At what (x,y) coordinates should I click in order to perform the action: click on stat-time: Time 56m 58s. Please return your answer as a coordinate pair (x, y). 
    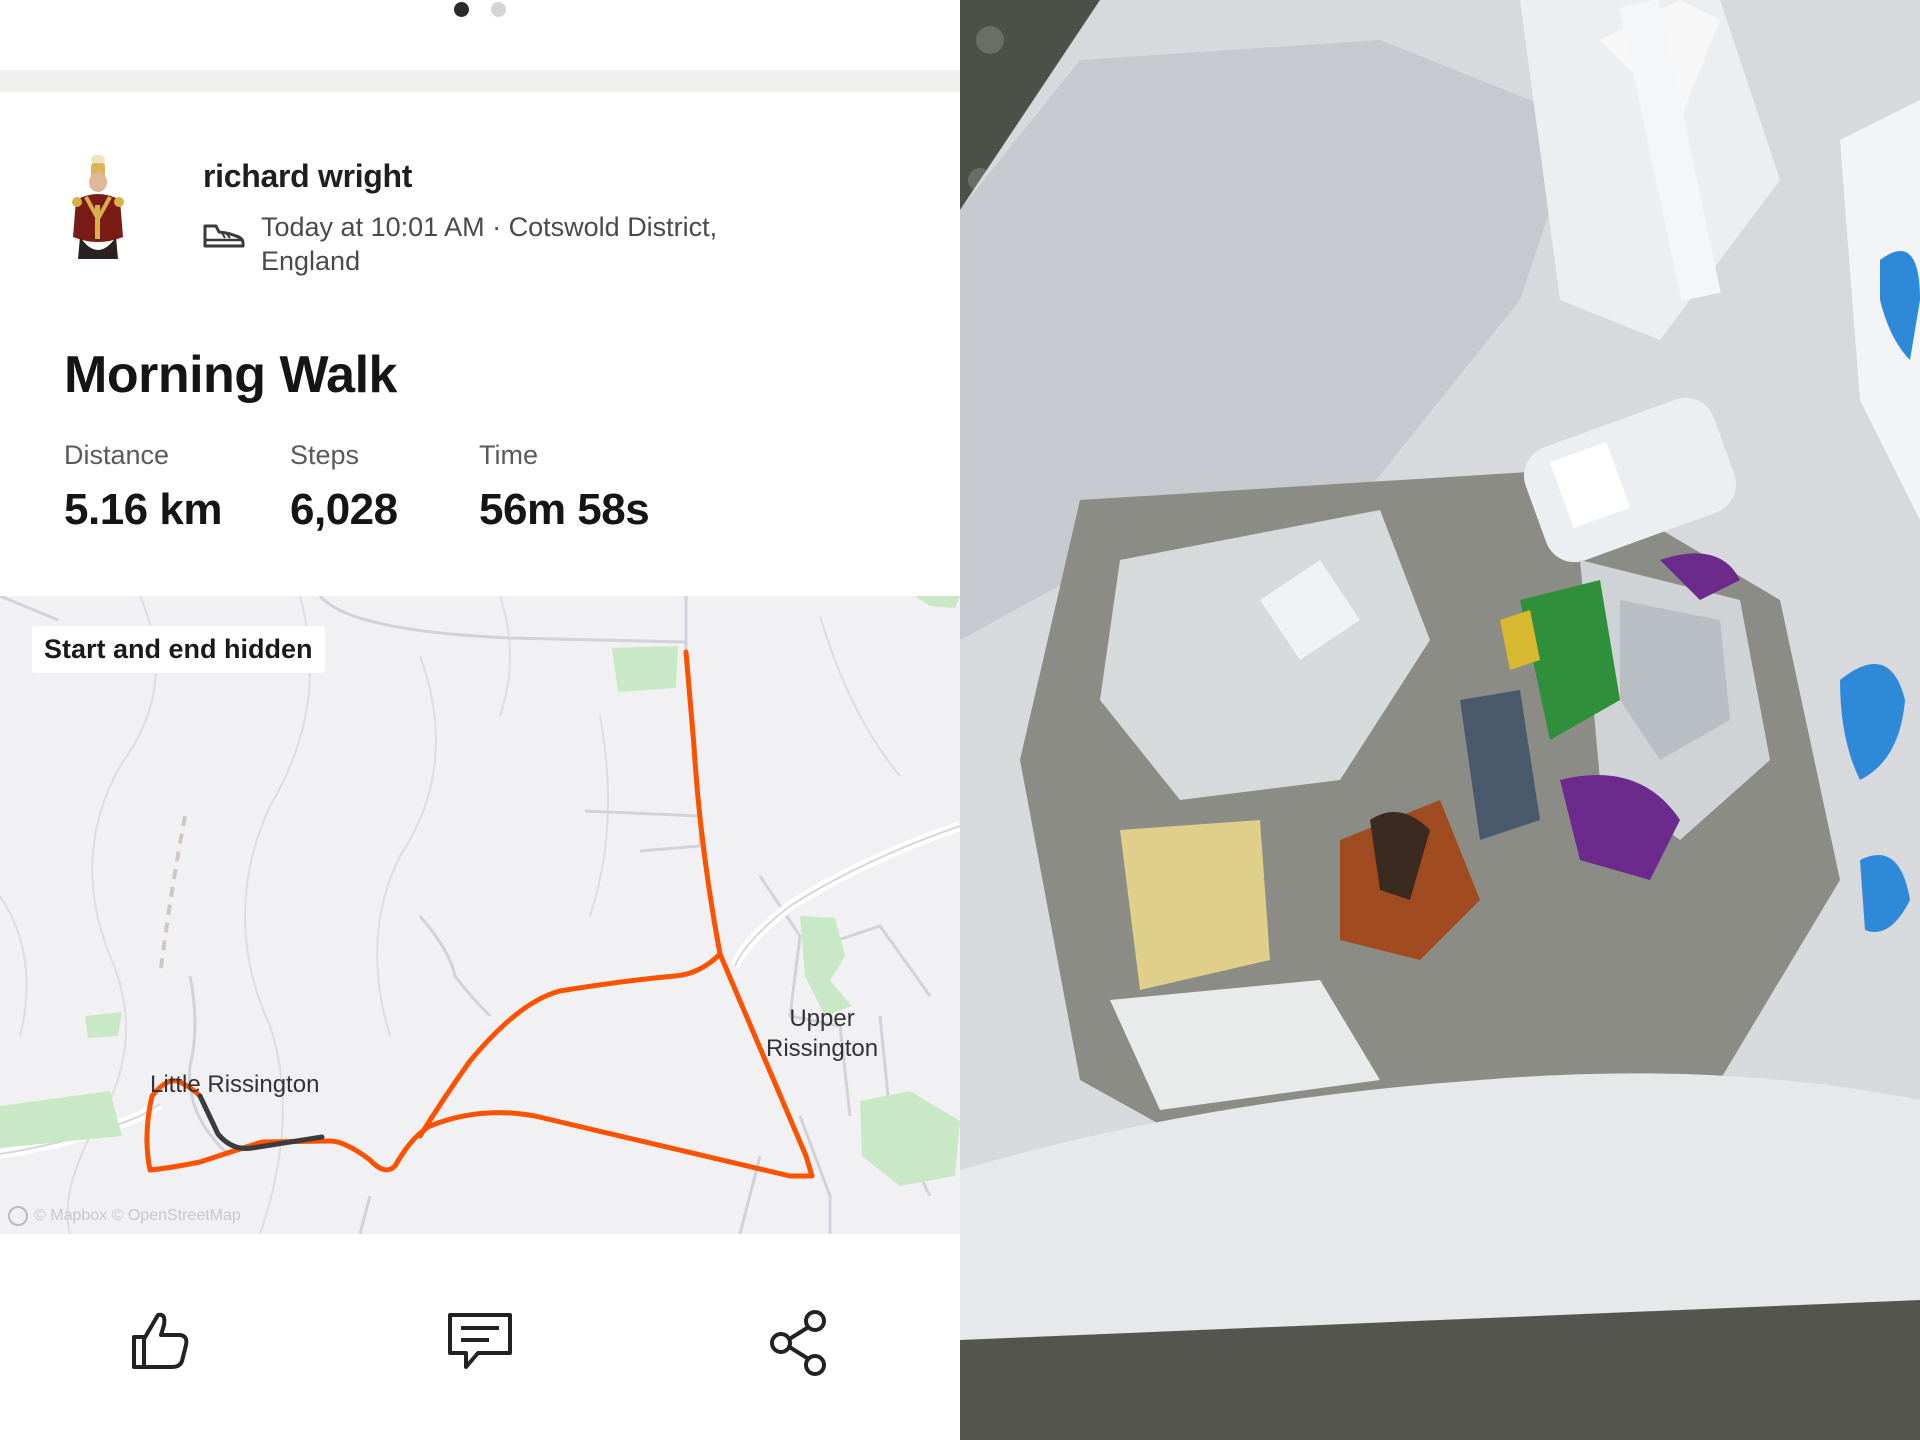
    Looking at the image, I should click on (564, 487).